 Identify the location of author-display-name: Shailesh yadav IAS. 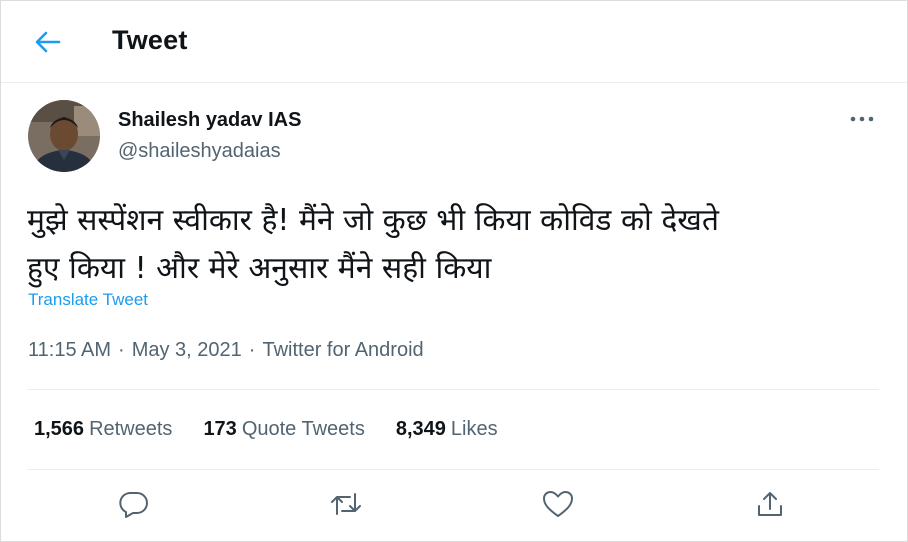
(209, 120).